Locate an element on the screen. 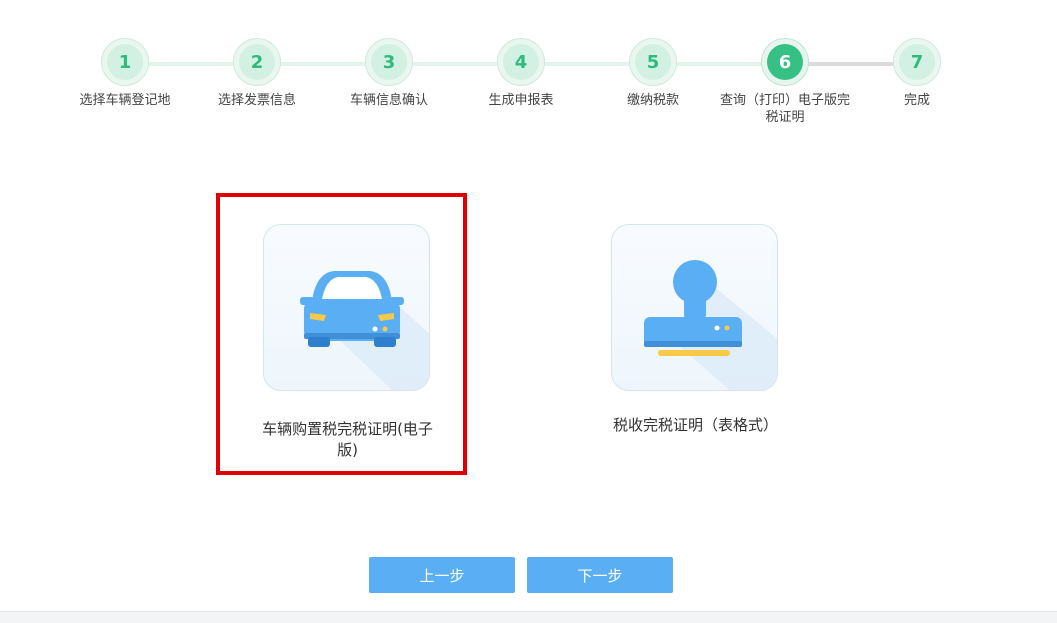 The width and height of the screenshot is (1057, 623). option-table-certificate: 税收完税证明（表格式） is located at coordinates (695, 334).